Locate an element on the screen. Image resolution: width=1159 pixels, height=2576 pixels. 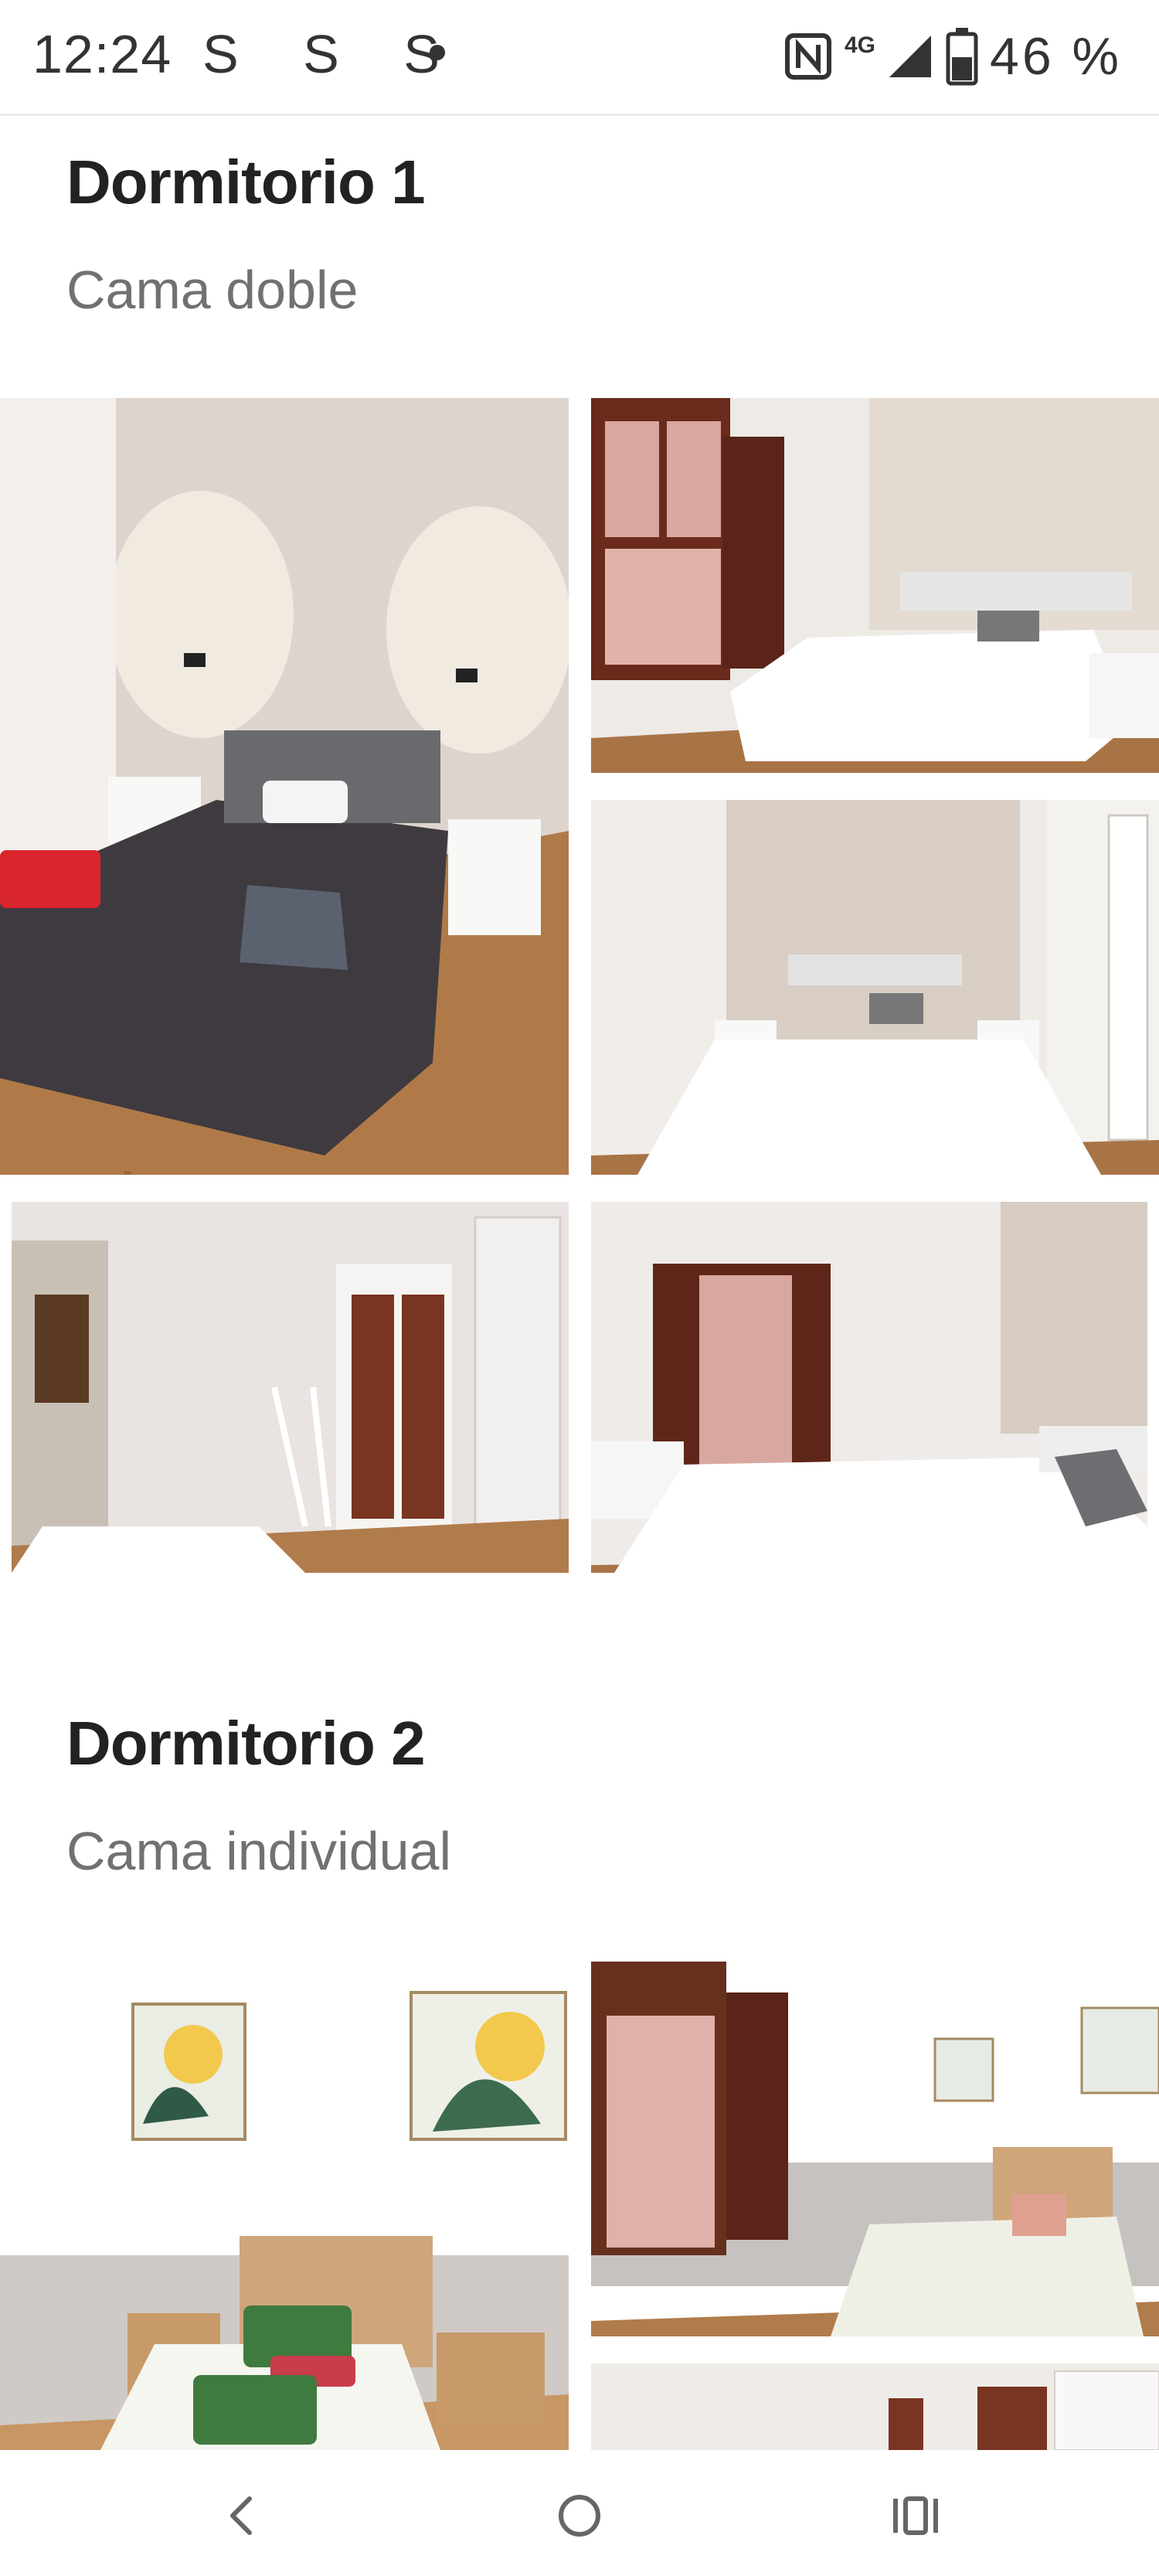
room-1-bed-type: Cama doble is located at coordinates (212, 290).